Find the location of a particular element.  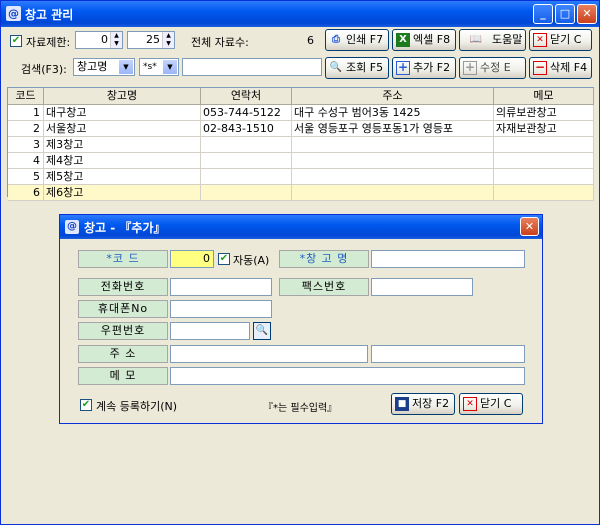

warehouse-name-field is located at coordinates (448, 259).